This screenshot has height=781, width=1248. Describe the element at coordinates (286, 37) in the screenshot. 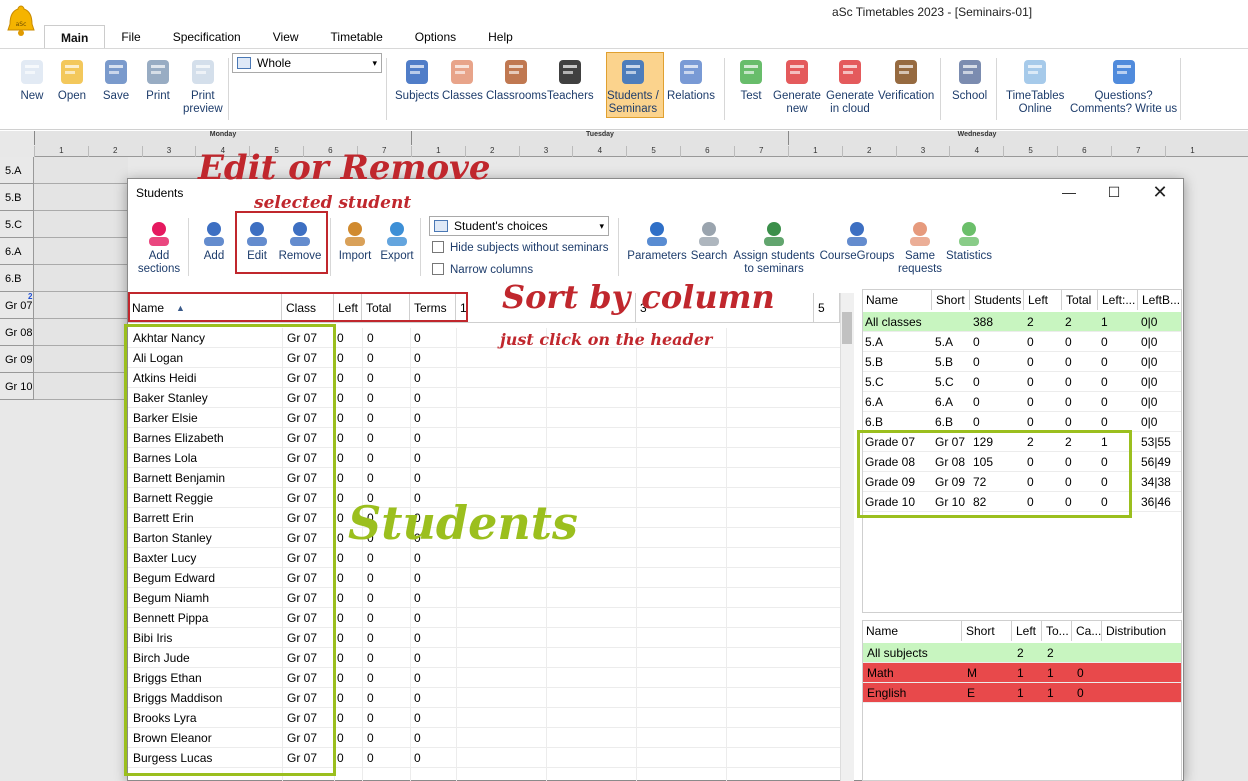

I see `tab-view: View` at that location.